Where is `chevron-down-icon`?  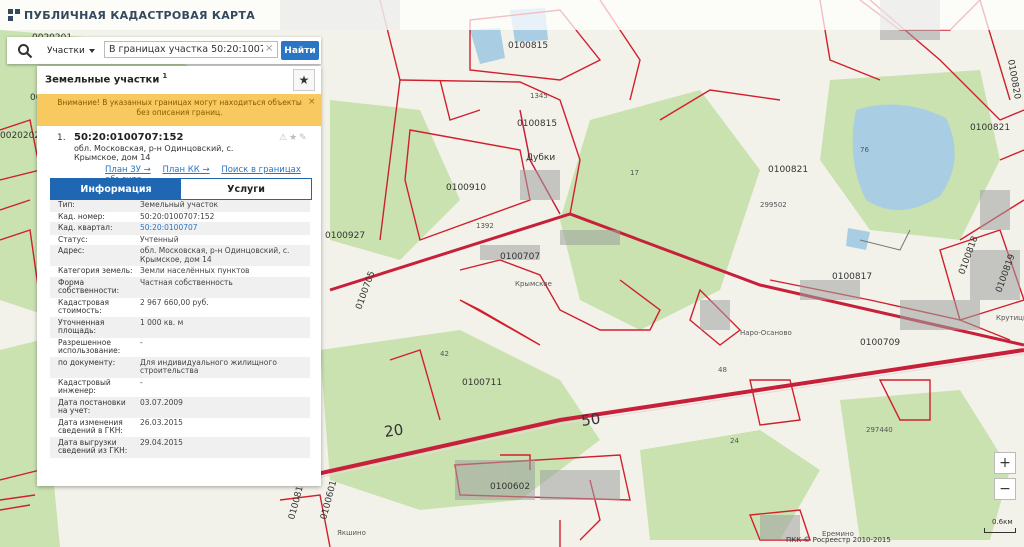
chevron-down-icon is located at coordinates (91, 50).